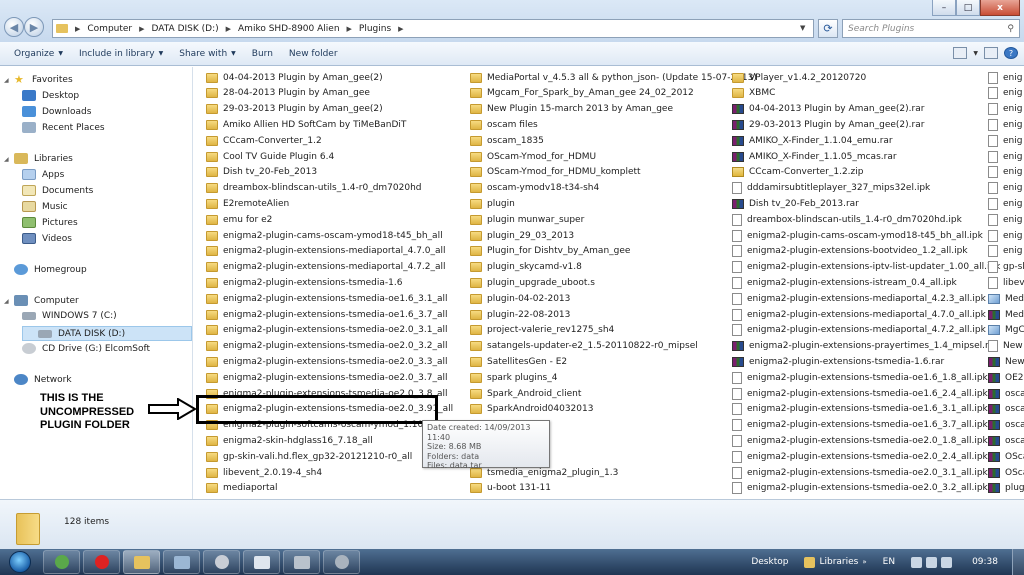 The width and height of the screenshot is (1024, 575). I want to click on list-item: E2remoteAlien, so click(247, 203).